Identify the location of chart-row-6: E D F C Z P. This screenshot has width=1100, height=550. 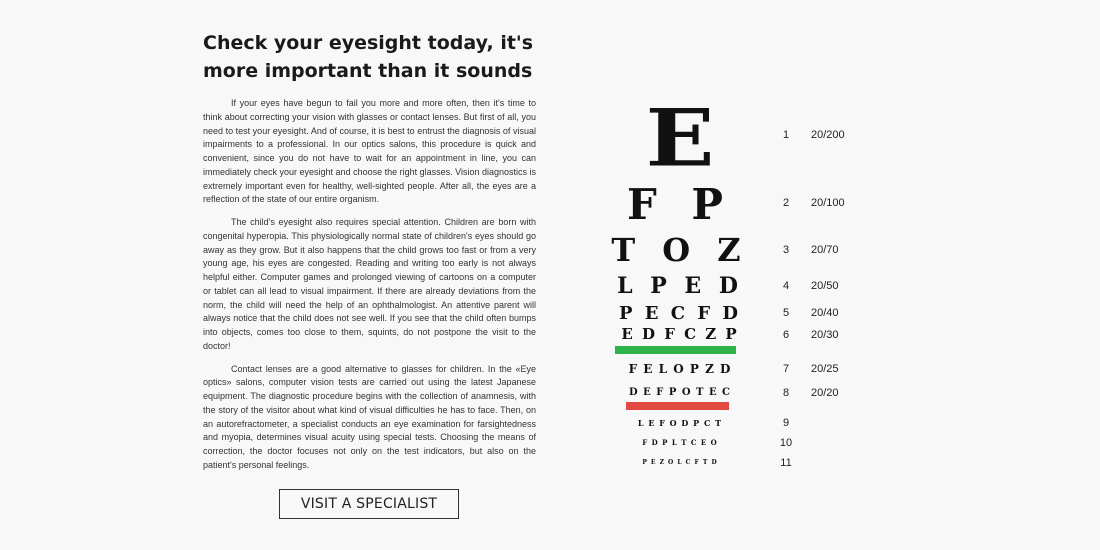
(680, 334).